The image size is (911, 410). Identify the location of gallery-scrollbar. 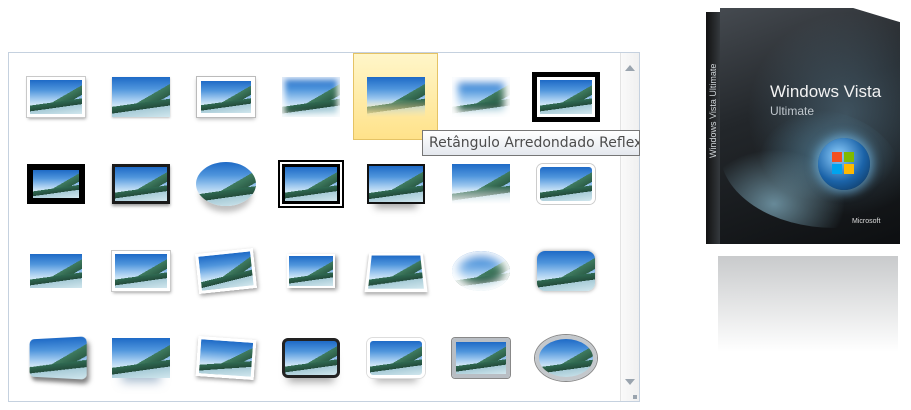
(629, 227).